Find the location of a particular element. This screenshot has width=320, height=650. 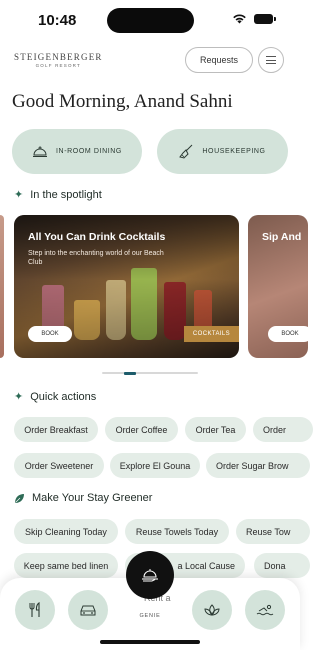

nav-car-button is located at coordinates (88, 610).